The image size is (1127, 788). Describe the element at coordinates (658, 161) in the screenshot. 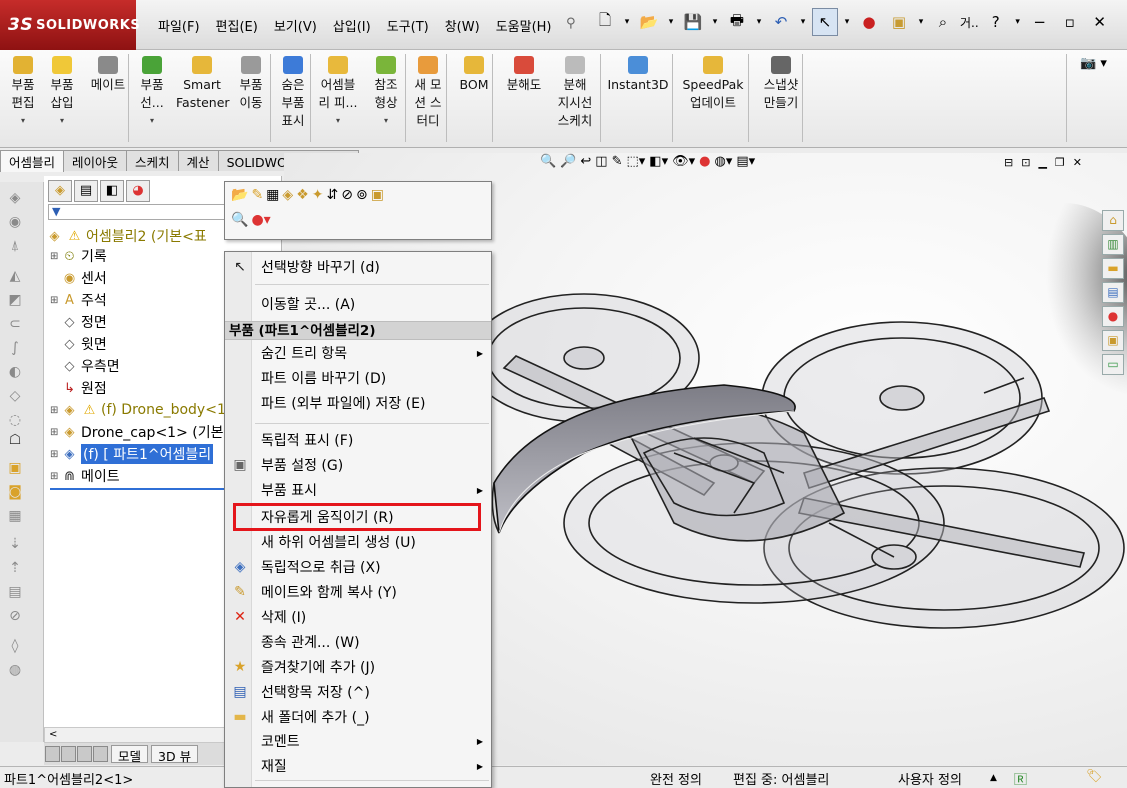

I see `display-style-icon: ◧▾` at that location.